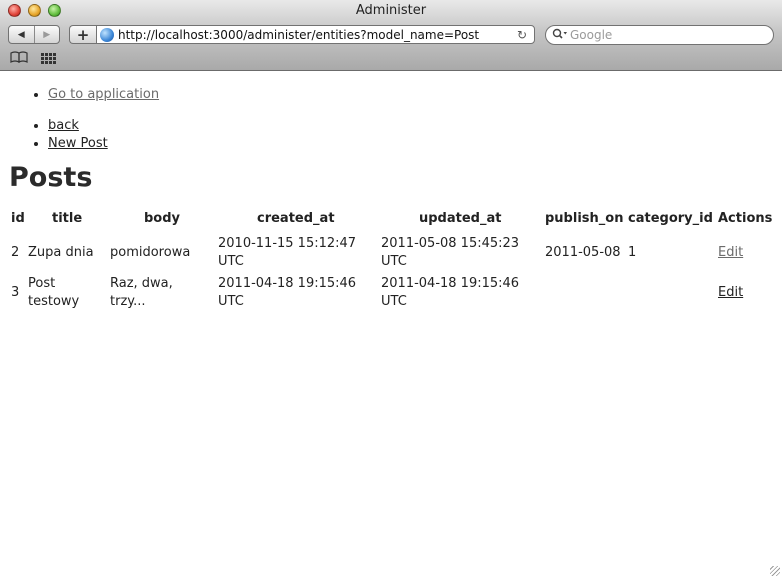  What do you see at coordinates (15, 292) in the screenshot?
I see `cell-id: 3` at bounding box center [15, 292].